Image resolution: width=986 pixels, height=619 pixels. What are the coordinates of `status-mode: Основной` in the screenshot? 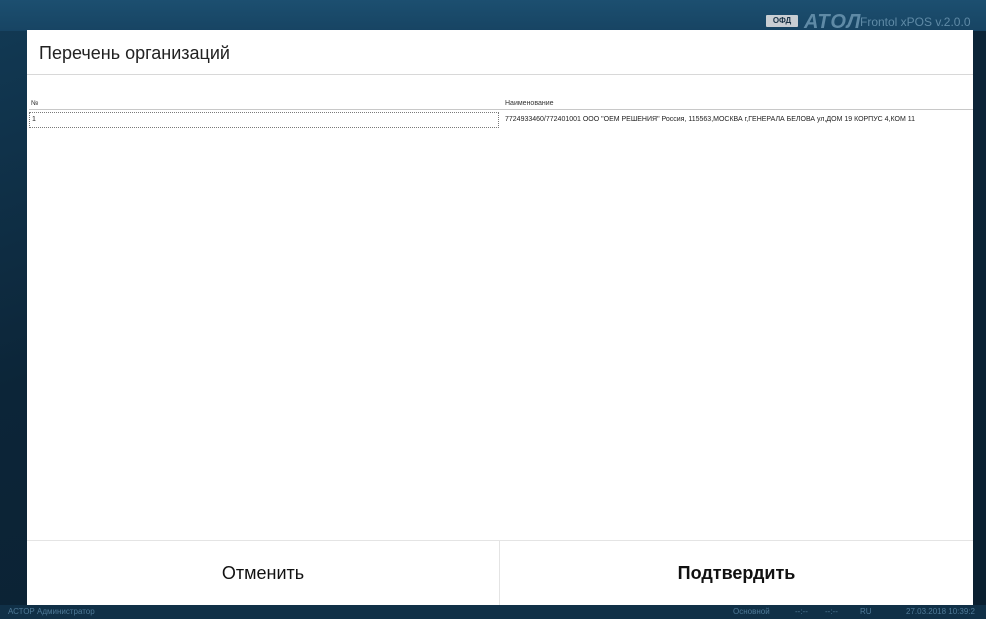 It's located at (751, 611).